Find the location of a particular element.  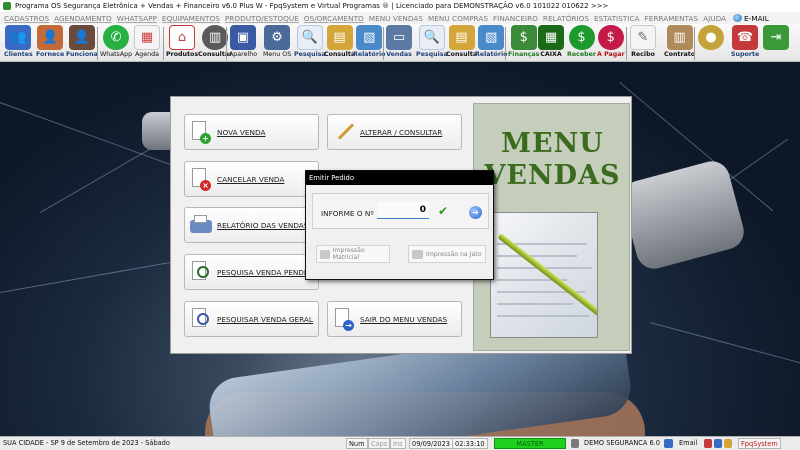

toolbar-contrato-button: ▥ Contrato is located at coordinates (679, 43).